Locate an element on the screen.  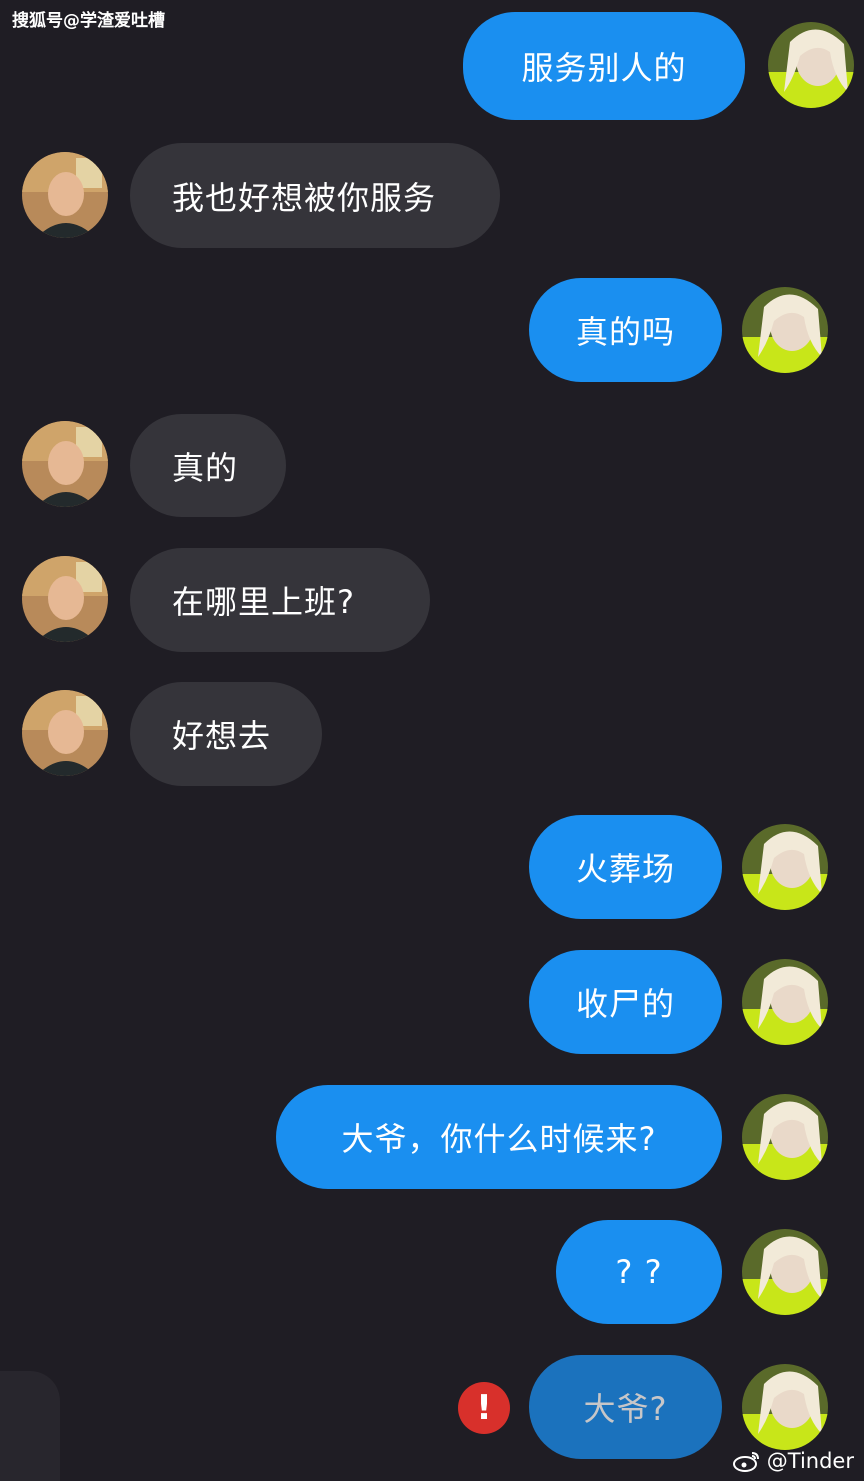
watermark-bottom-text: @Tinder is located at coordinates (810, 1461).